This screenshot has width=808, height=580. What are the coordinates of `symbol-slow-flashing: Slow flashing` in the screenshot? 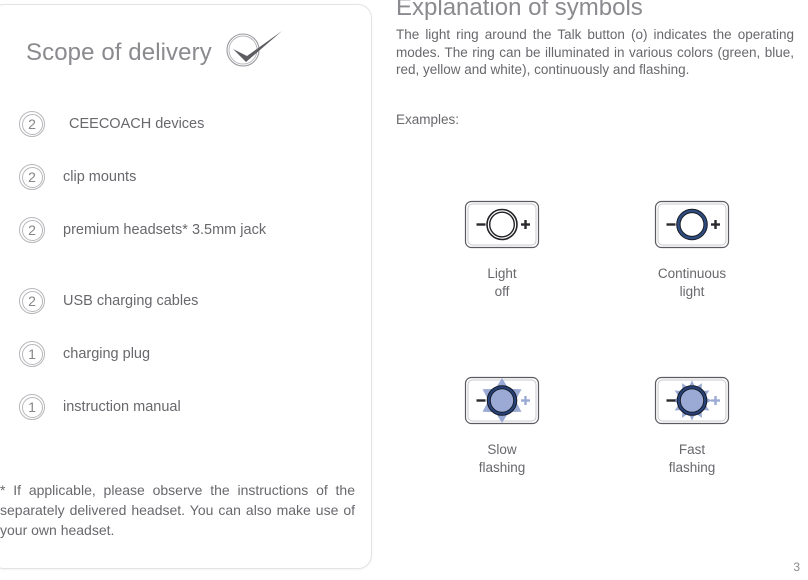 It's located at (502, 426).